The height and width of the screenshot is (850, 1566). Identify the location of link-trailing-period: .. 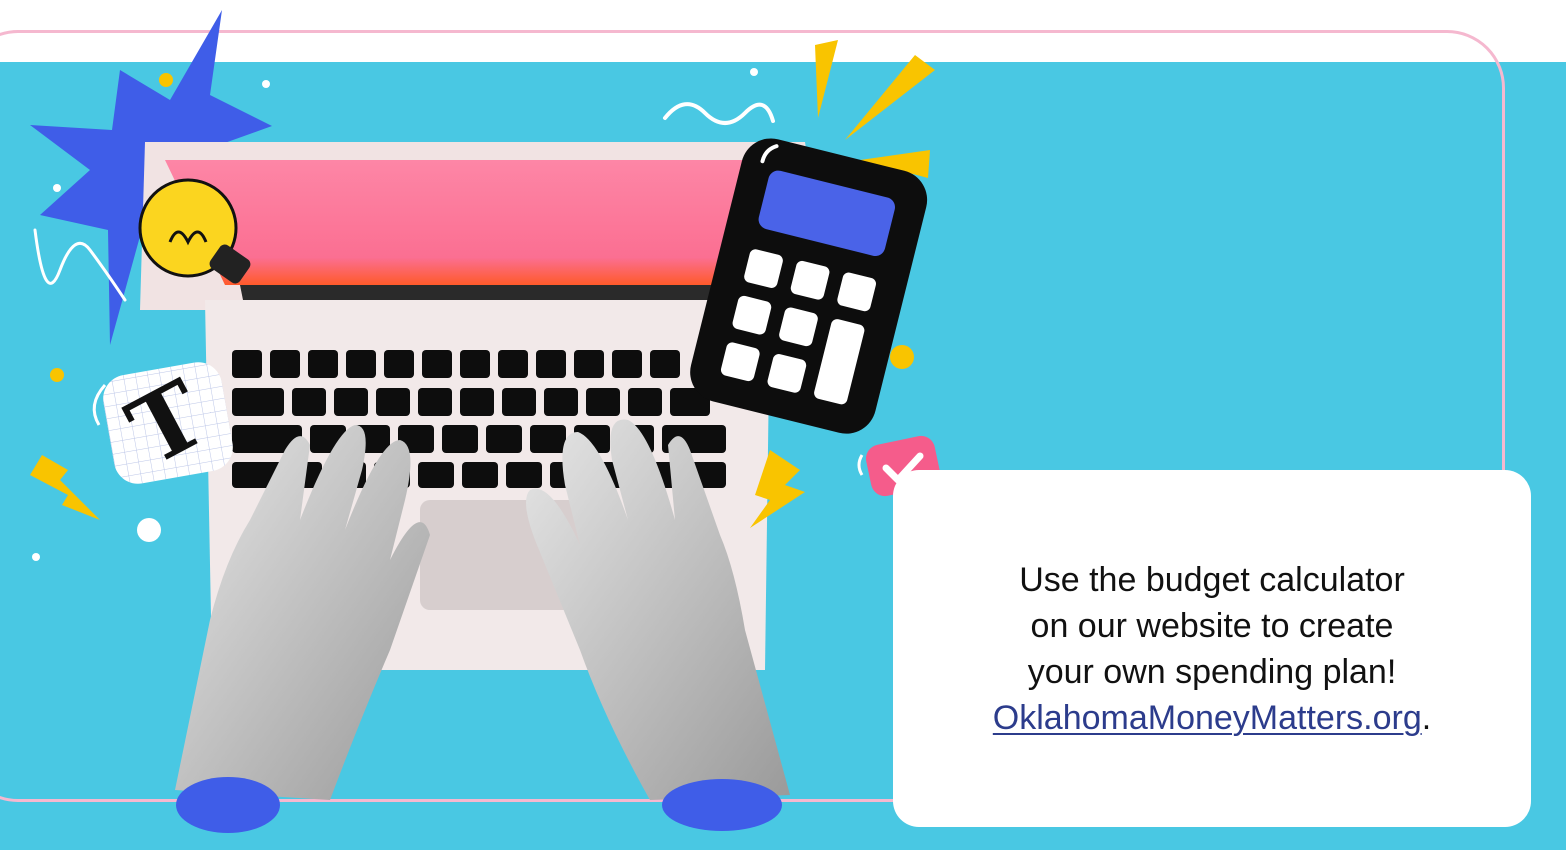
(1426, 717).